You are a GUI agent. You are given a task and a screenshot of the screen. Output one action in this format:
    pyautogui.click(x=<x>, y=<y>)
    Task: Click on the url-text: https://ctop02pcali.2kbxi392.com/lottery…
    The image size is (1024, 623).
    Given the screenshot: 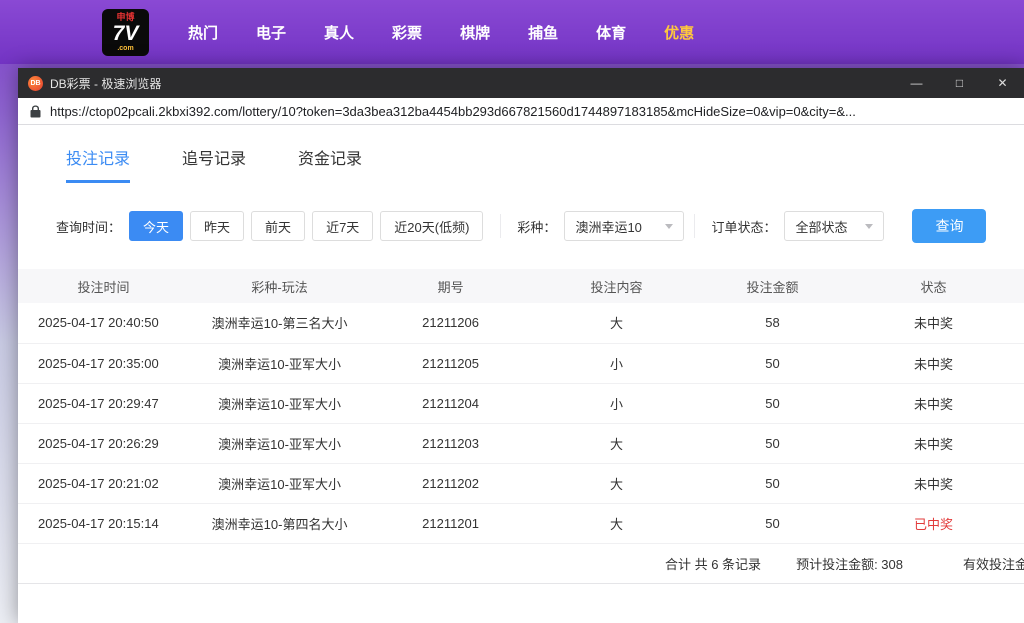 What is the action you would take?
    pyautogui.click(x=453, y=111)
    